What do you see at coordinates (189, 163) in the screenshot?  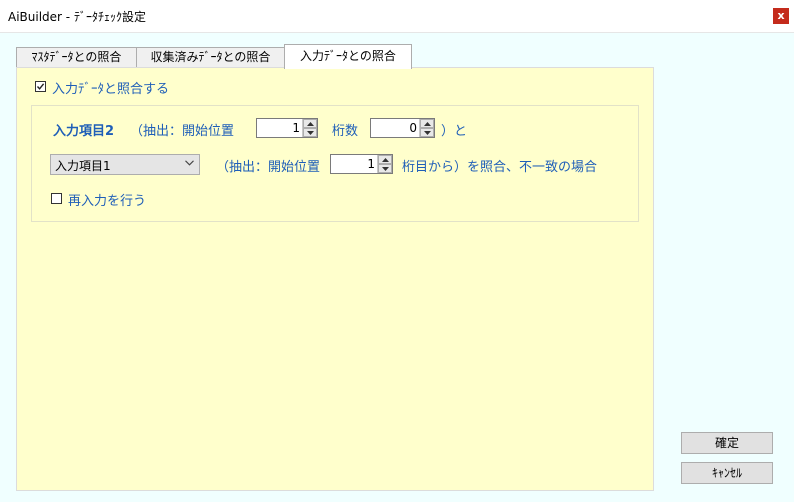 I see `chevron-down-icon` at bounding box center [189, 163].